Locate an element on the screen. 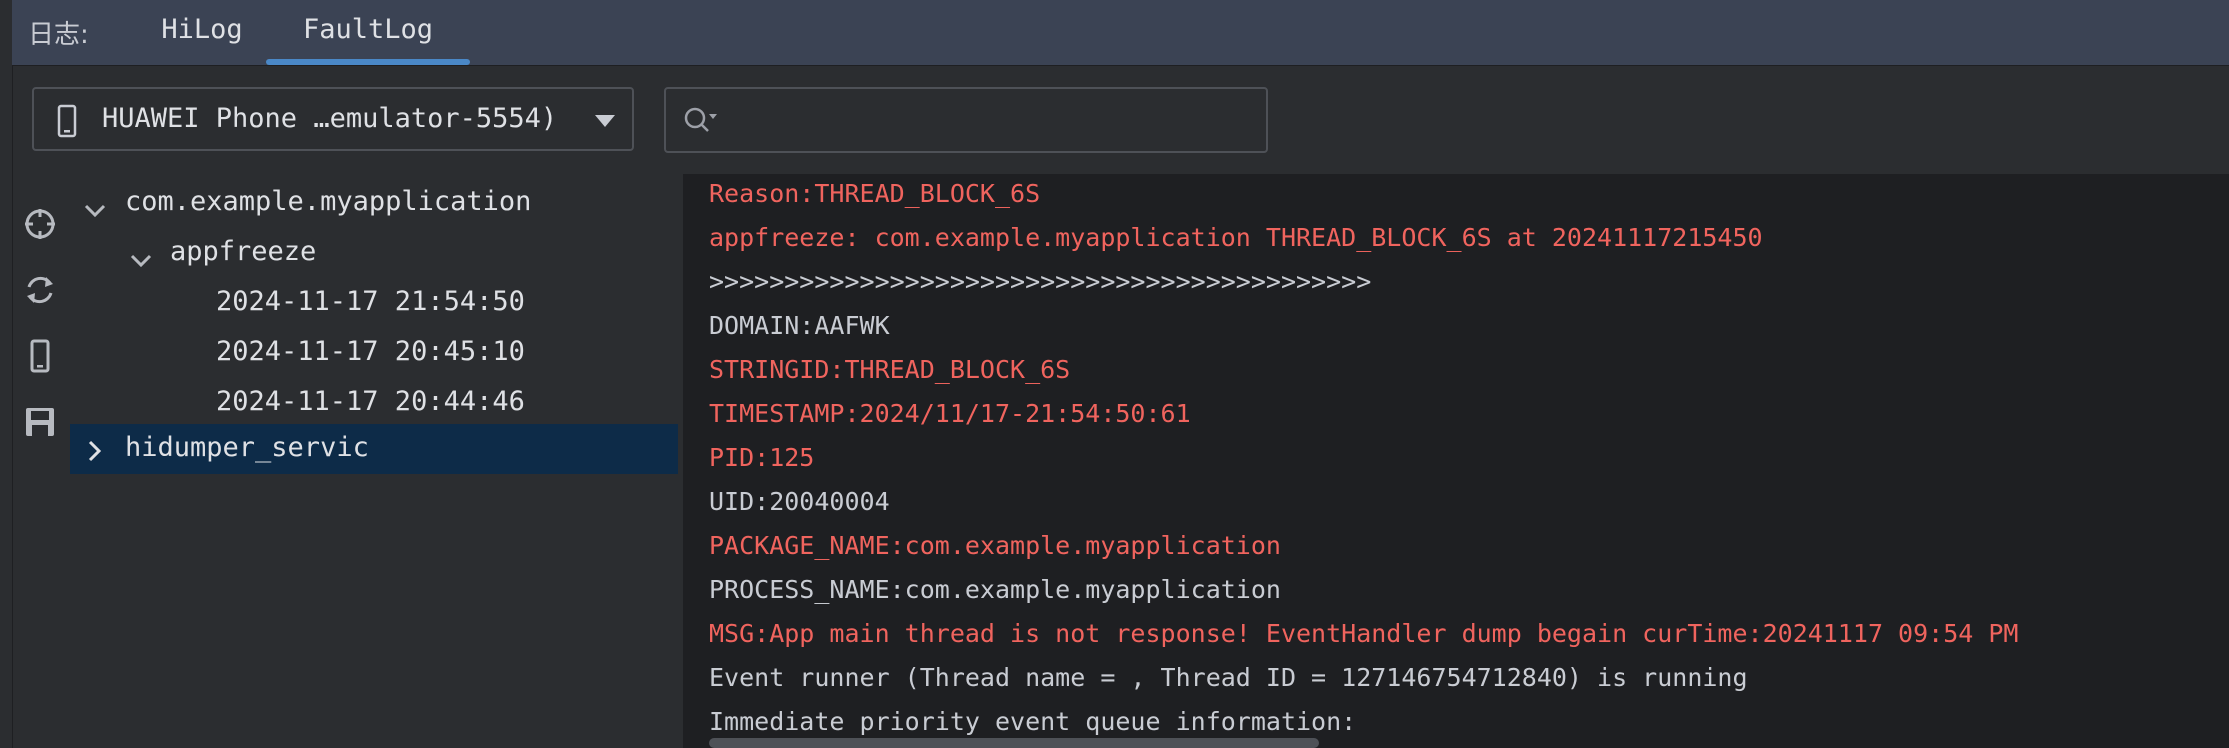 The width and height of the screenshot is (2229, 748). log-tab-bar: 日志: HiLog FaultLog is located at coordinates (1120, 33).